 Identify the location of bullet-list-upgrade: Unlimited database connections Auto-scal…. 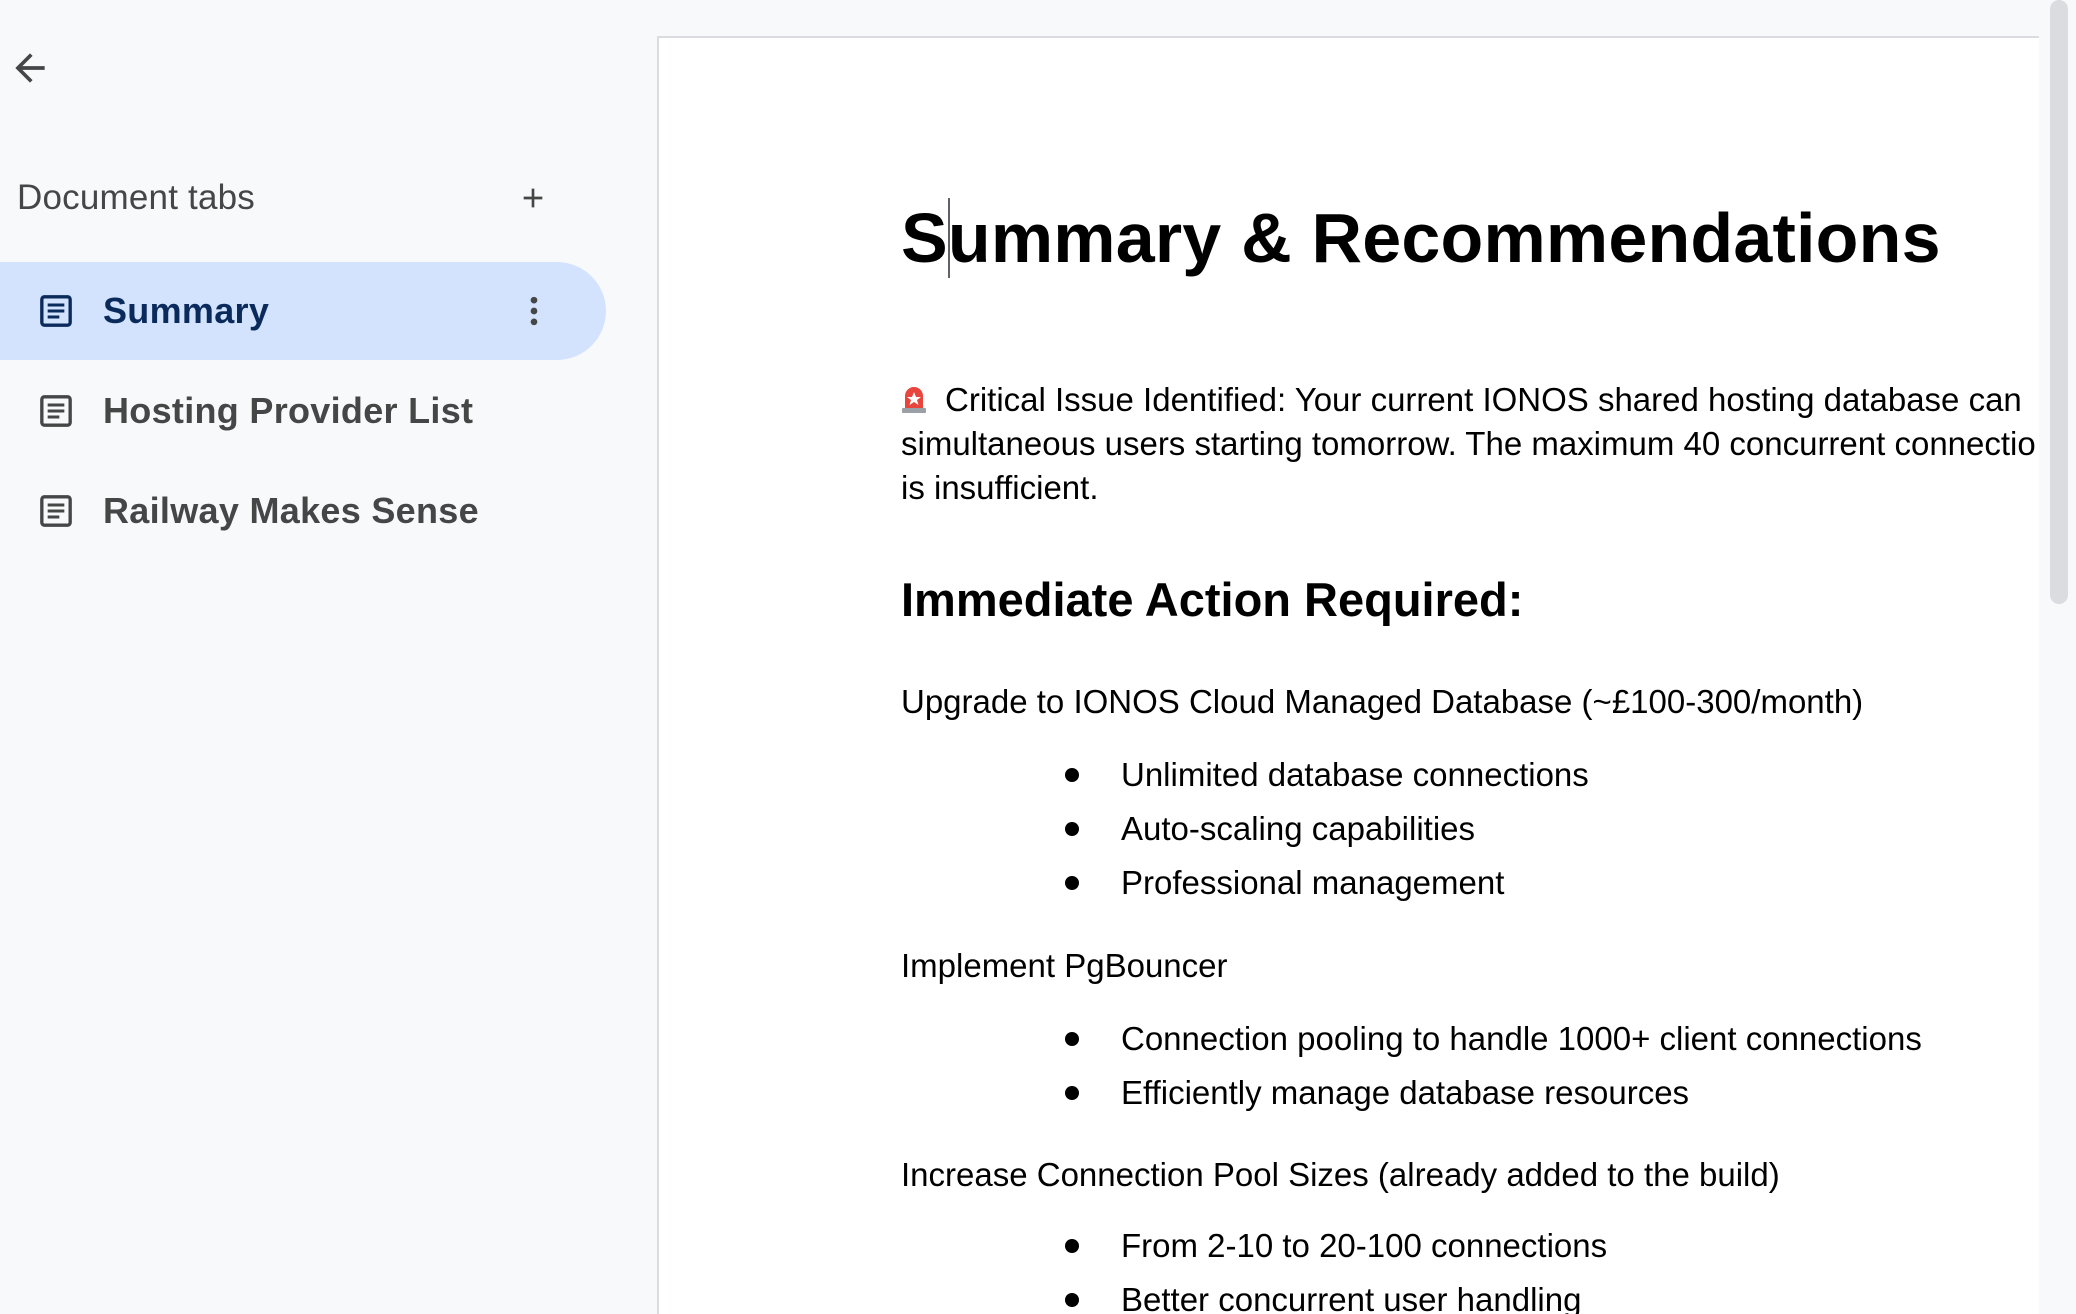
(1245, 829).